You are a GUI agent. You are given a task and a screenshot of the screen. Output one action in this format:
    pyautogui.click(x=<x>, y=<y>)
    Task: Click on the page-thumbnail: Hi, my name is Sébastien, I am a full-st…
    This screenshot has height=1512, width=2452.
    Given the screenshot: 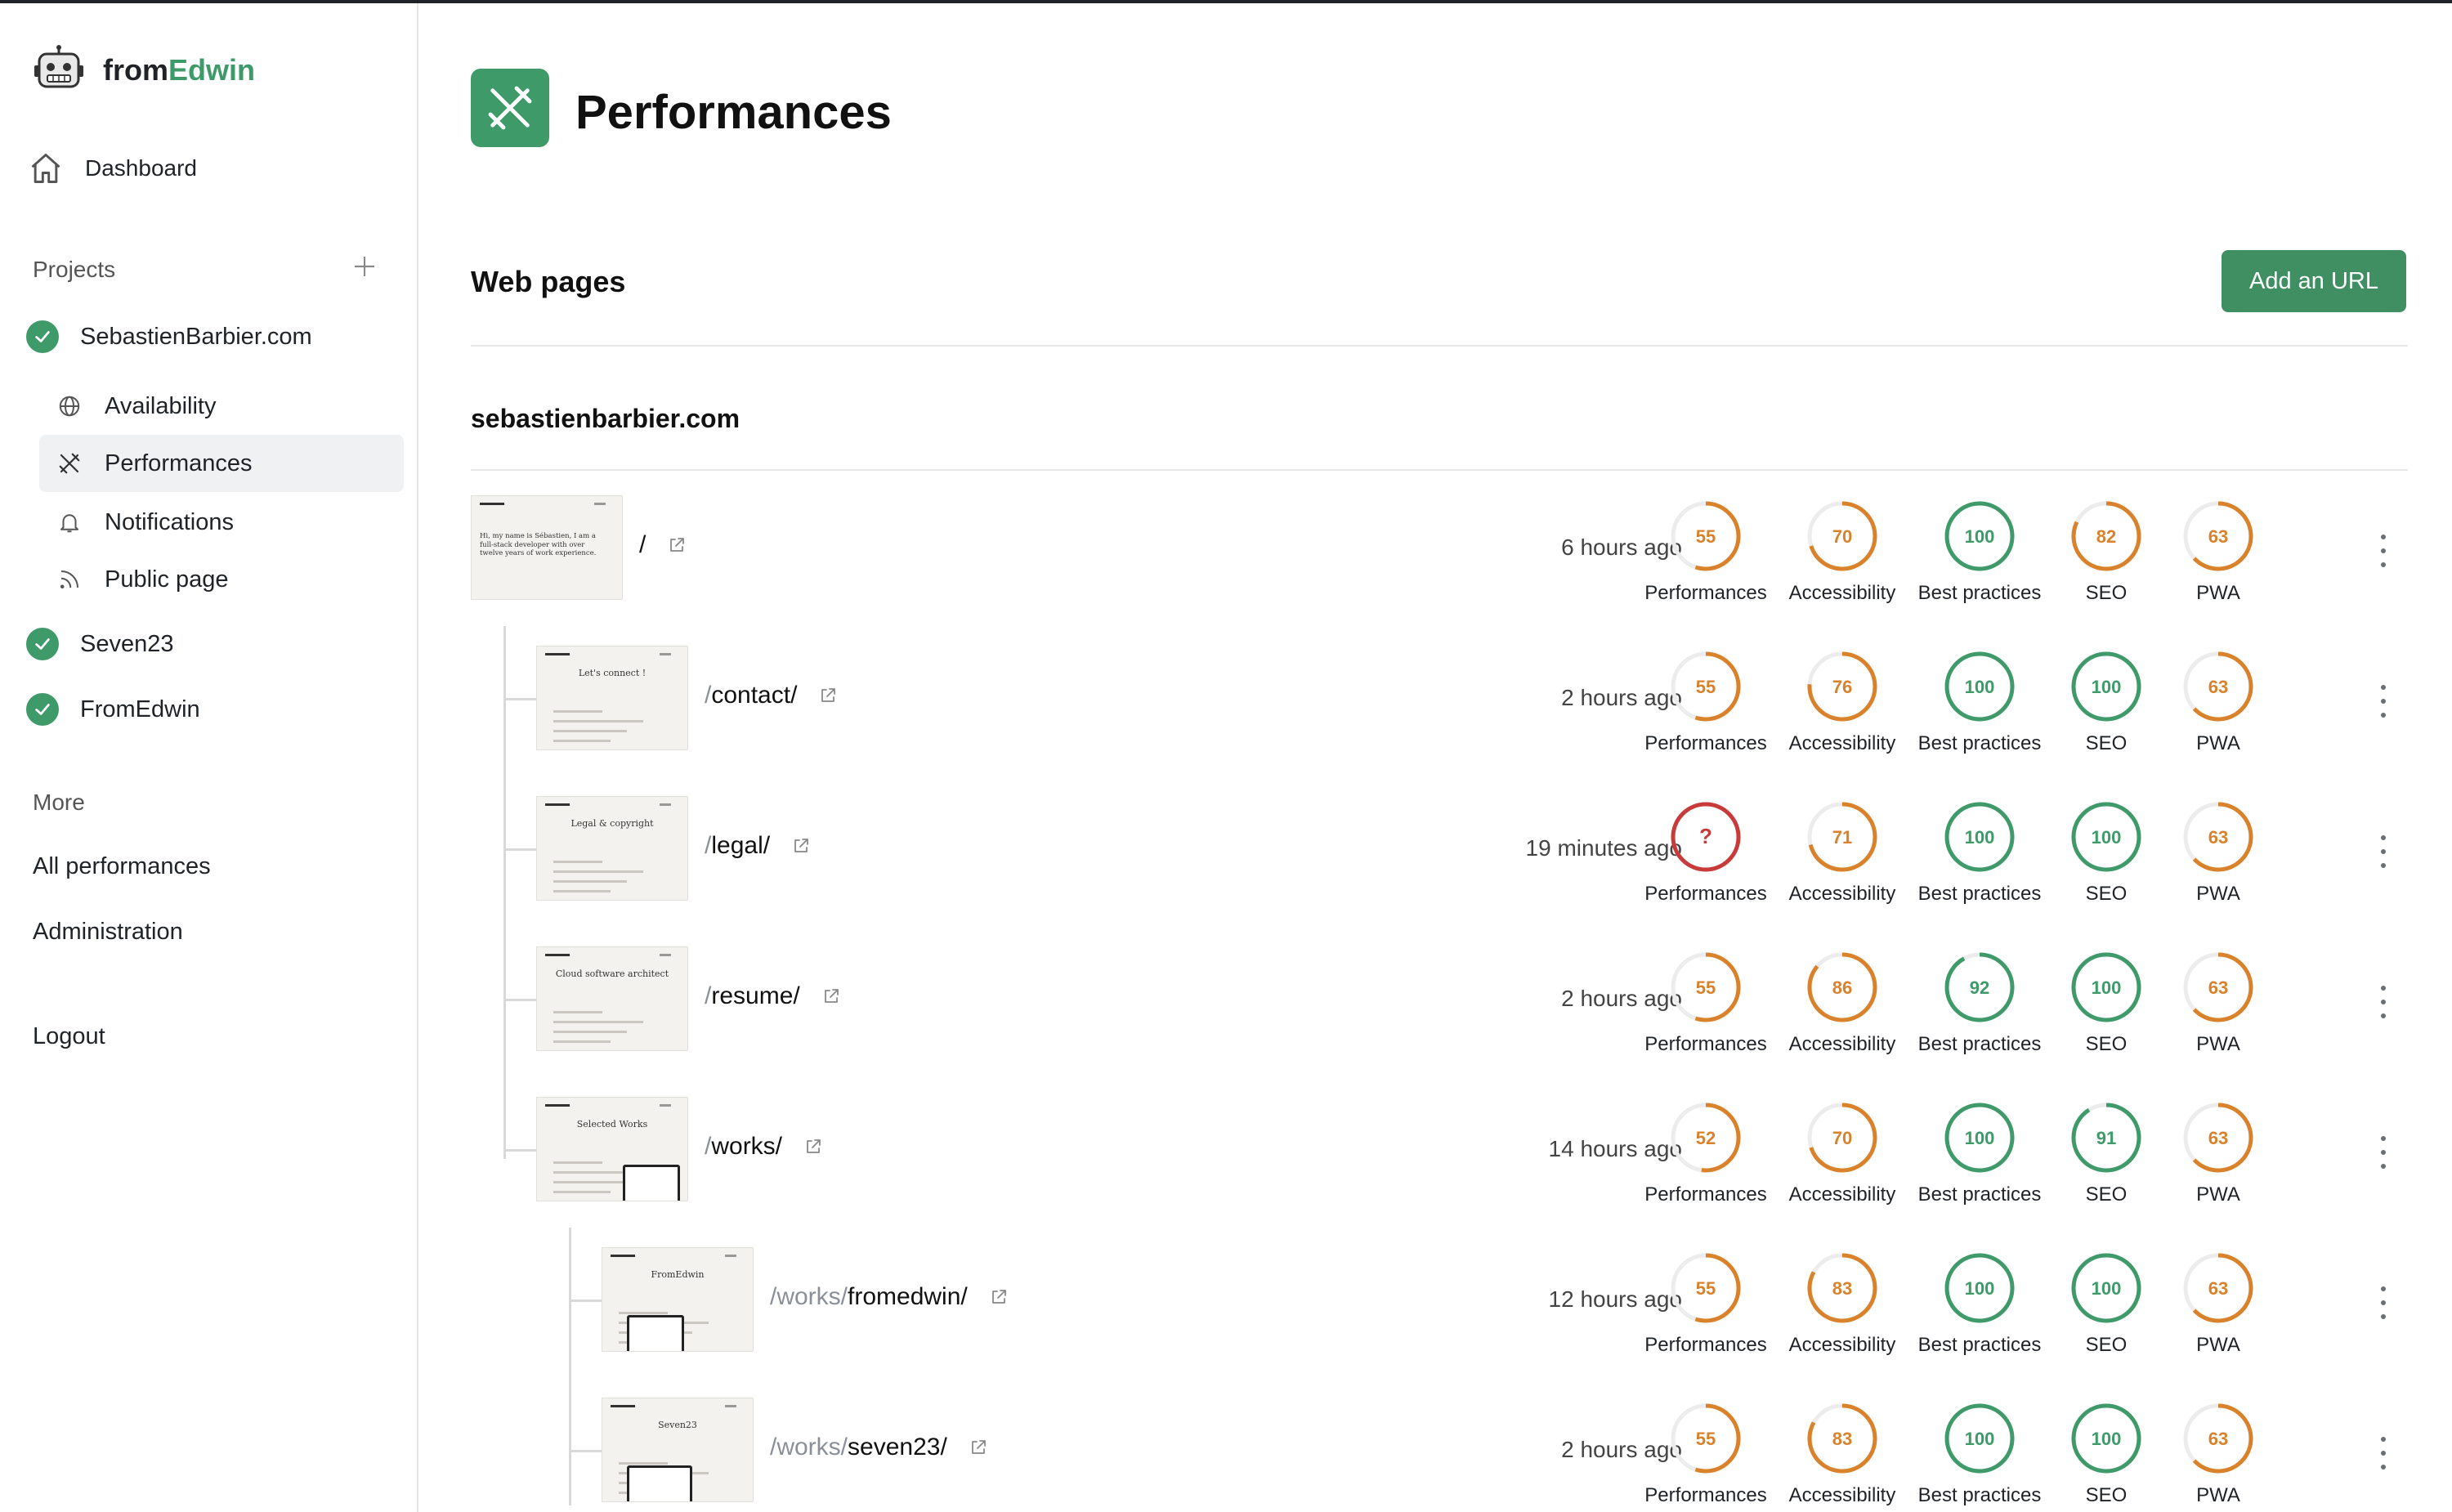 What is the action you would take?
    pyautogui.click(x=547, y=547)
    